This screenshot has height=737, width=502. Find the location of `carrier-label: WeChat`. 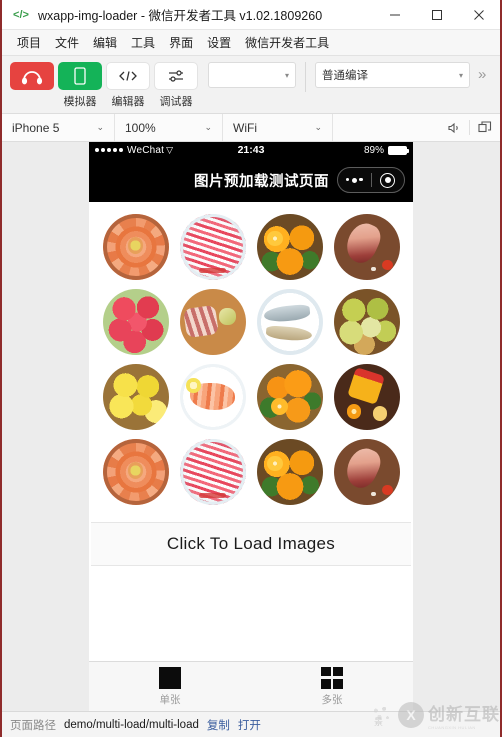

carrier-label: WeChat is located at coordinates (146, 150).